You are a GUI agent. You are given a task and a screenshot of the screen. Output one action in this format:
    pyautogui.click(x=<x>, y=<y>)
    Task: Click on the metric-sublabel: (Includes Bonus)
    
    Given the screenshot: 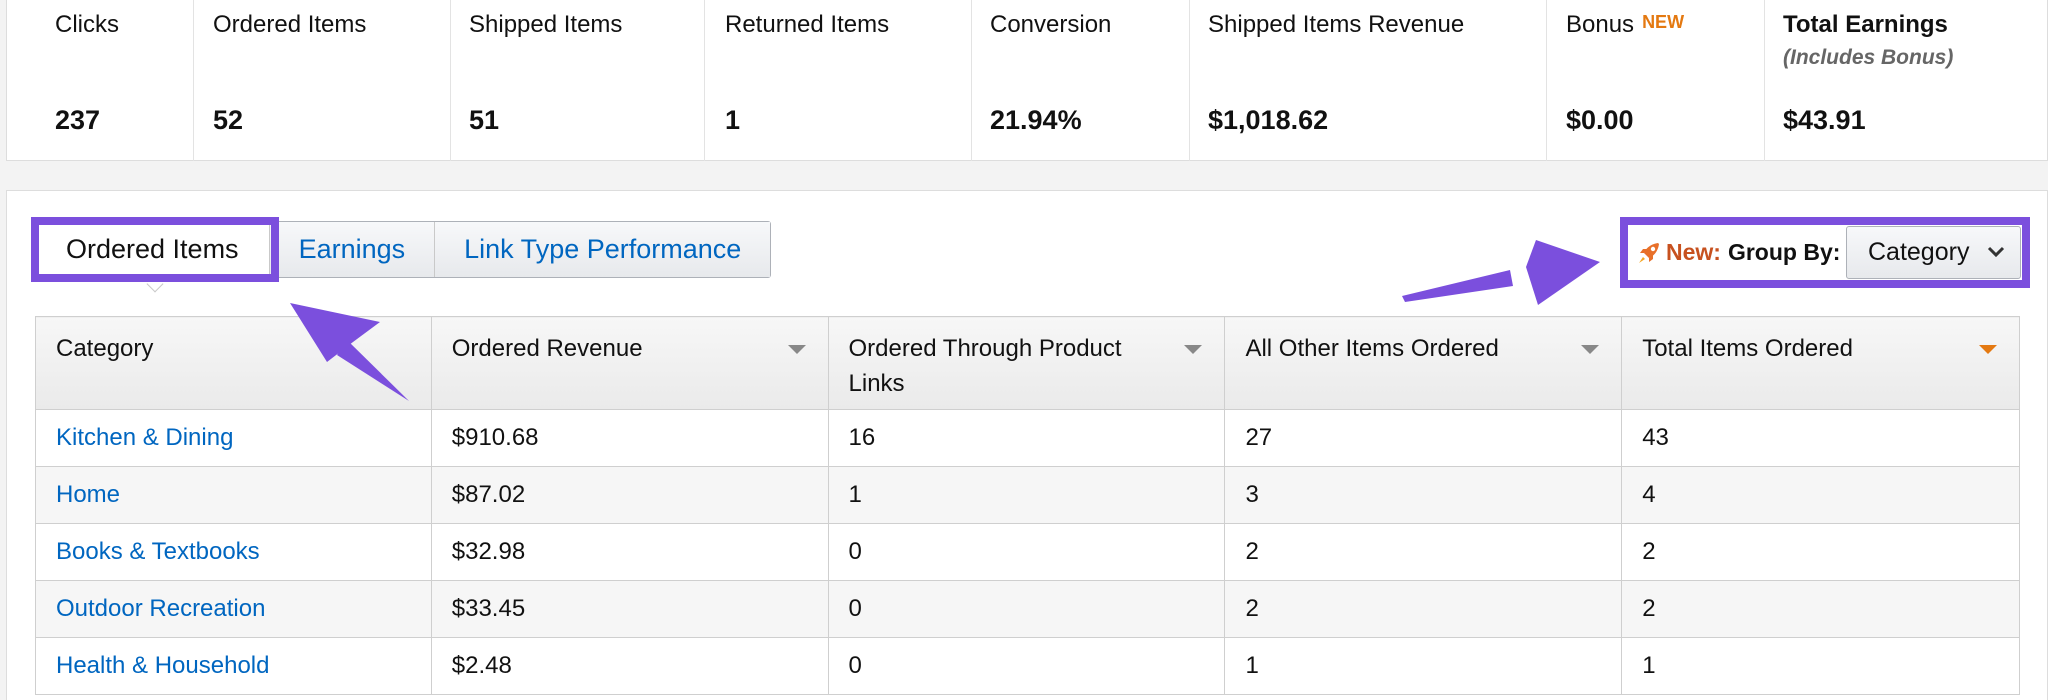 What is the action you would take?
    pyautogui.click(x=1868, y=57)
    